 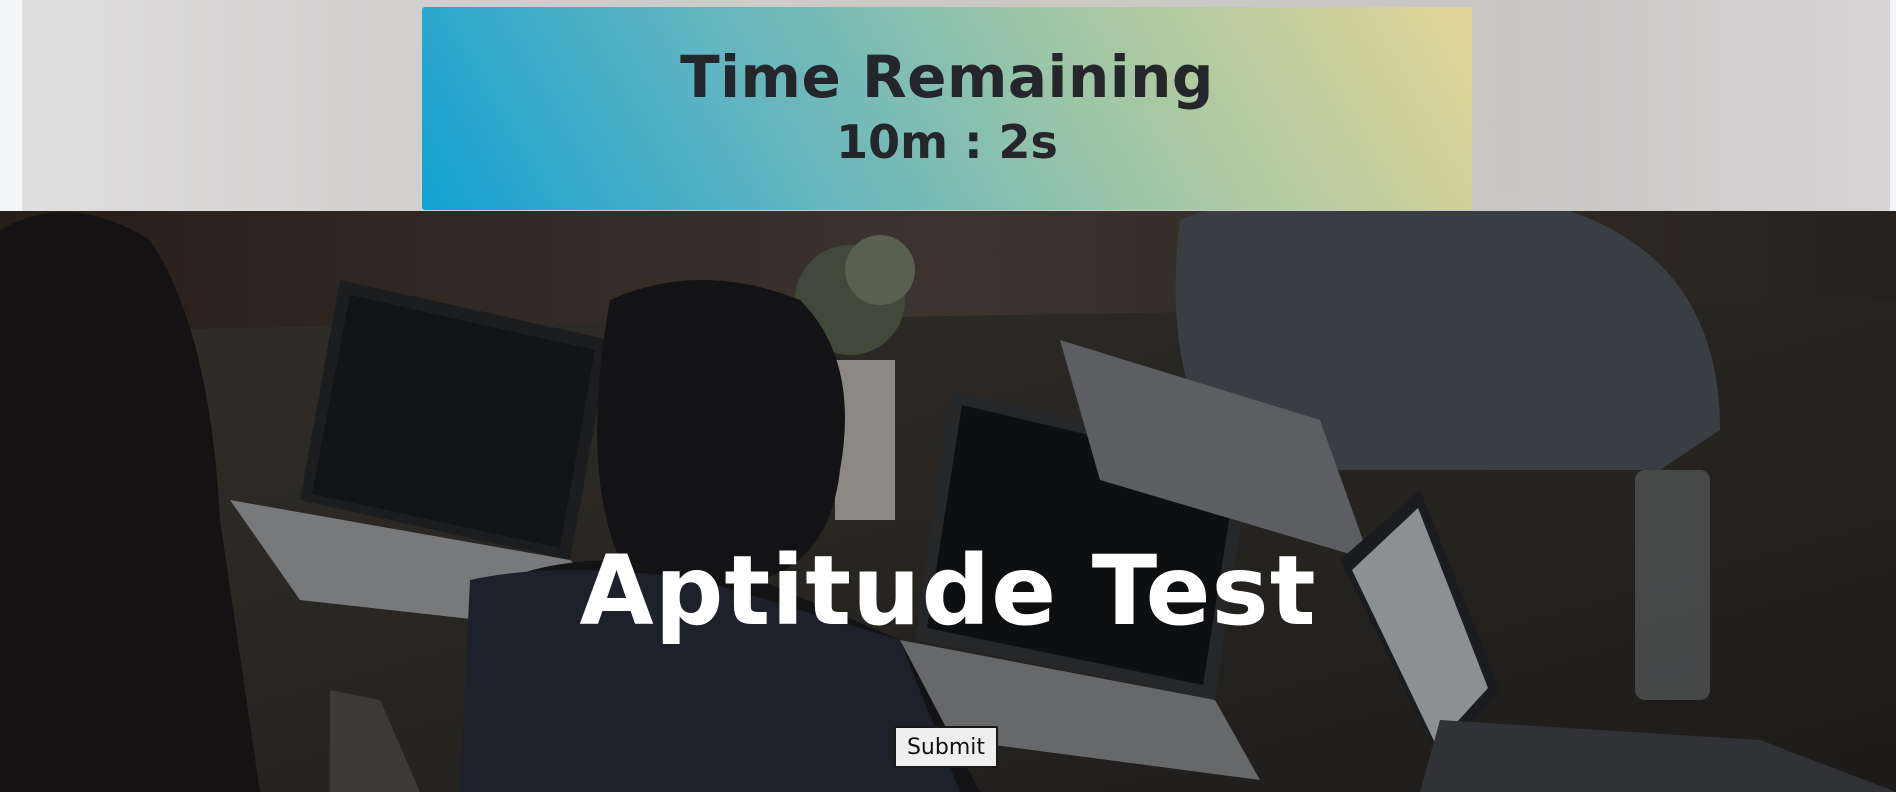 What do you see at coordinates (947, 142) in the screenshot?
I see `timer-countdown: 10m : 2s` at bounding box center [947, 142].